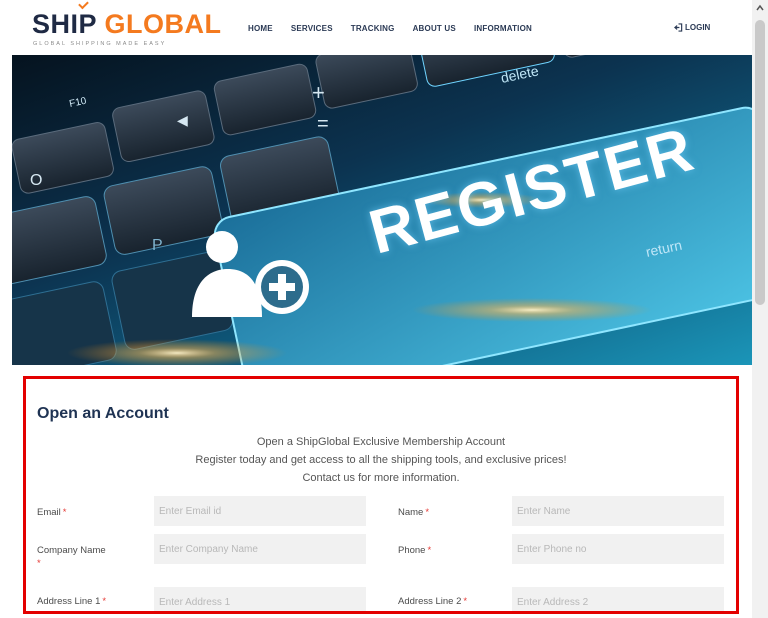 The image size is (768, 618). I want to click on logo-global-text: GLOBAL, so click(163, 24).